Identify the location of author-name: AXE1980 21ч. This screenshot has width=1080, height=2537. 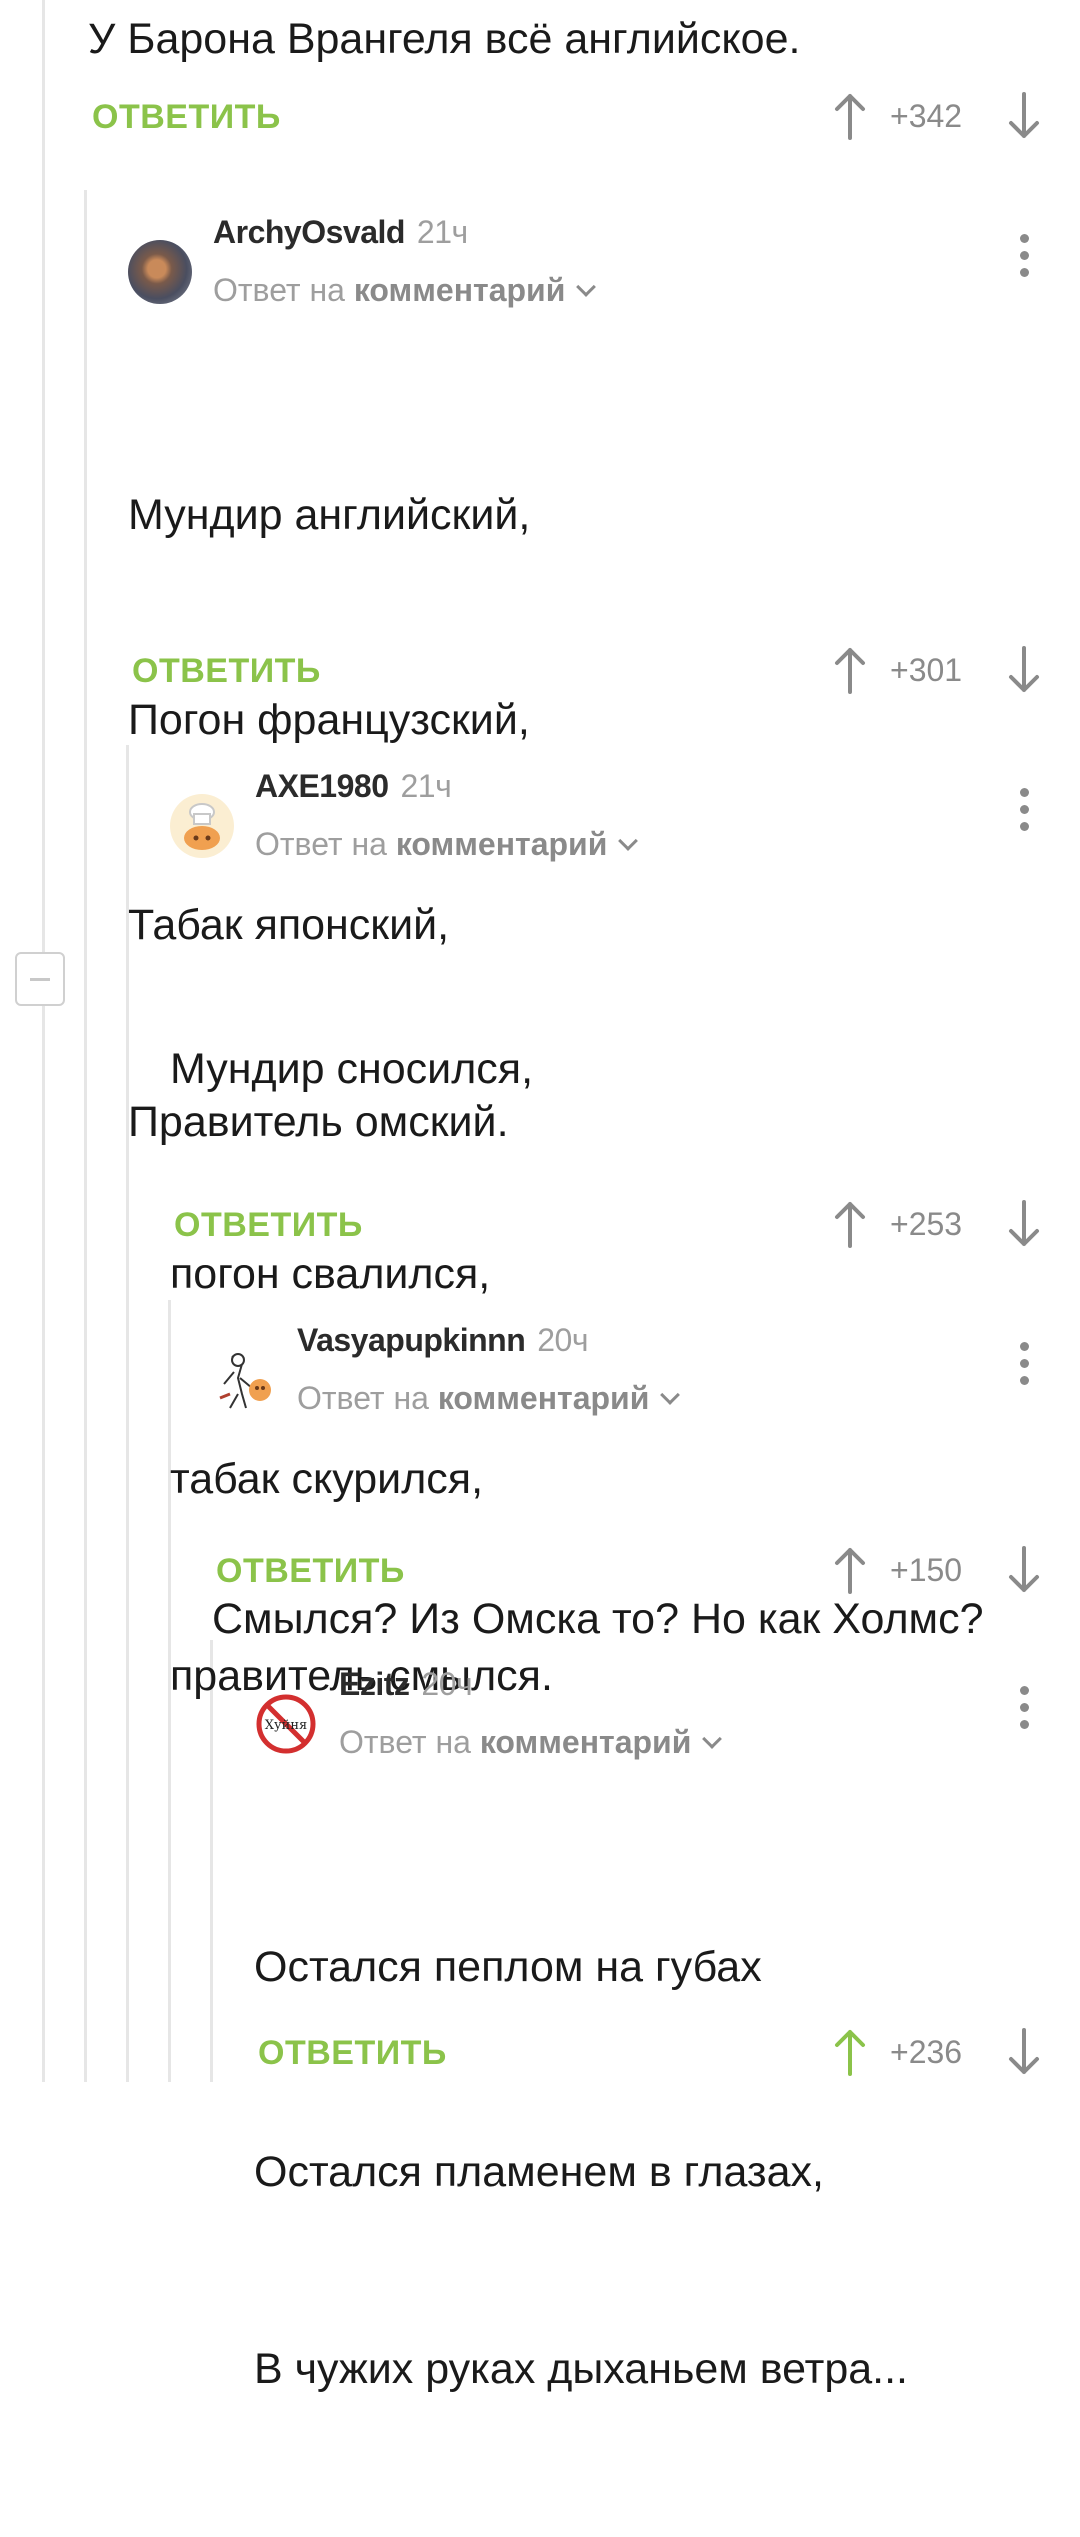
(353, 786).